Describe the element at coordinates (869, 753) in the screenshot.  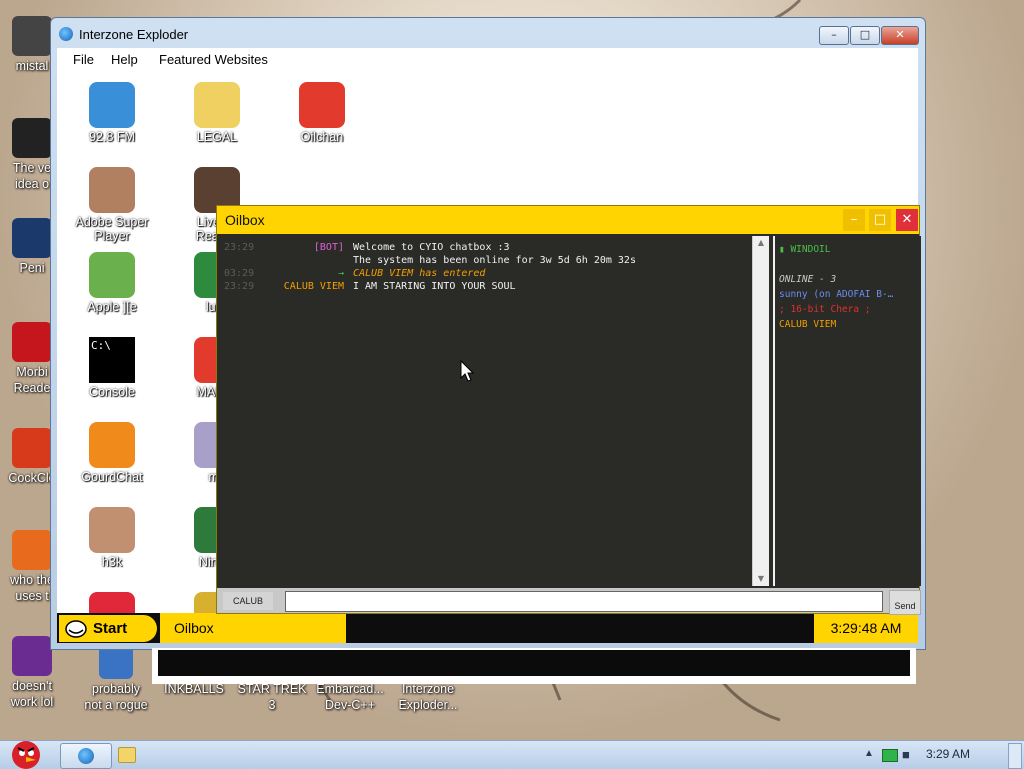
I see `show-hidden-icons: ▲` at that location.